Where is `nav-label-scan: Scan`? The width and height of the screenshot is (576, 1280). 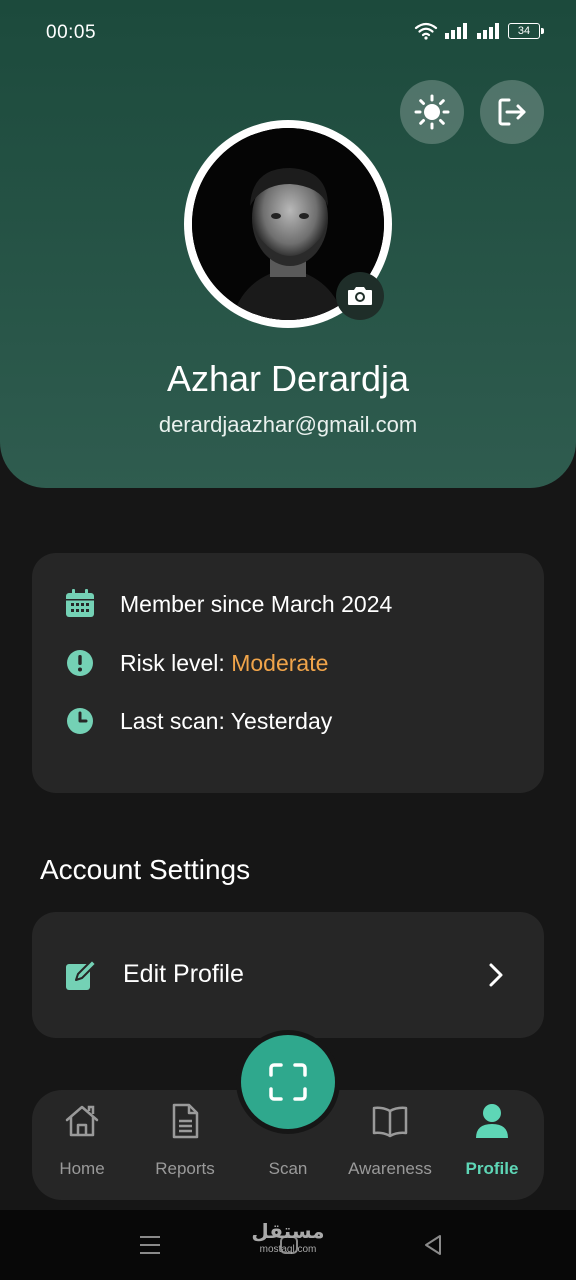
nav-label-scan: Scan is located at coordinates (288, 1168).